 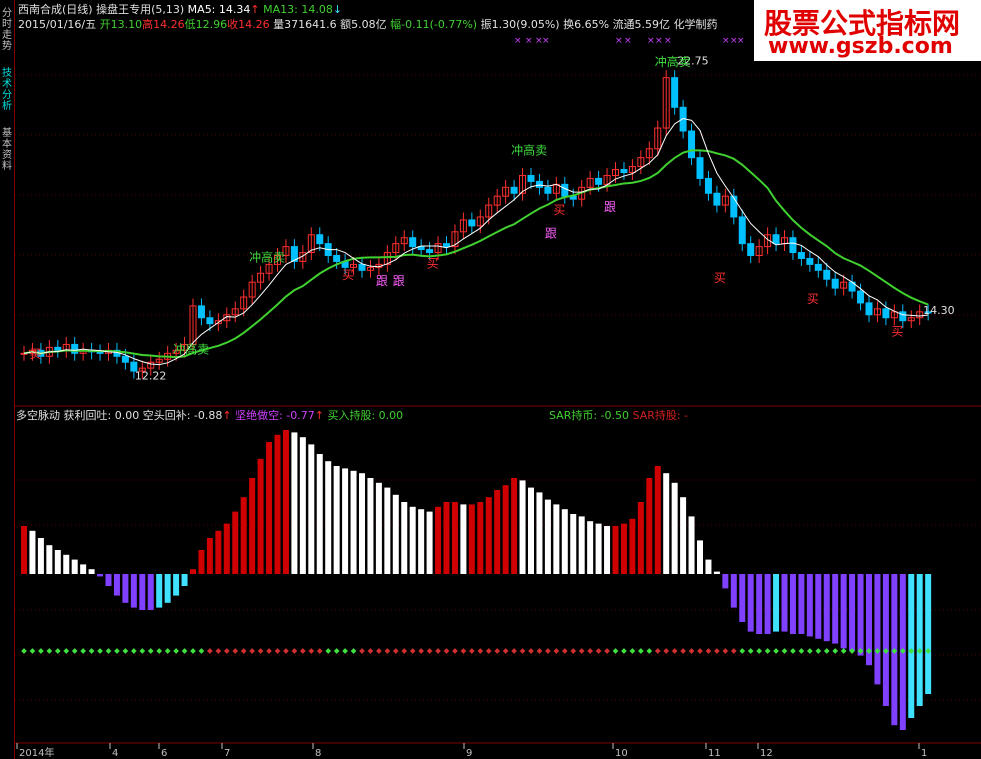 What do you see at coordinates (305, 24) in the screenshot?
I see `volume: 量371641.6` at bounding box center [305, 24].